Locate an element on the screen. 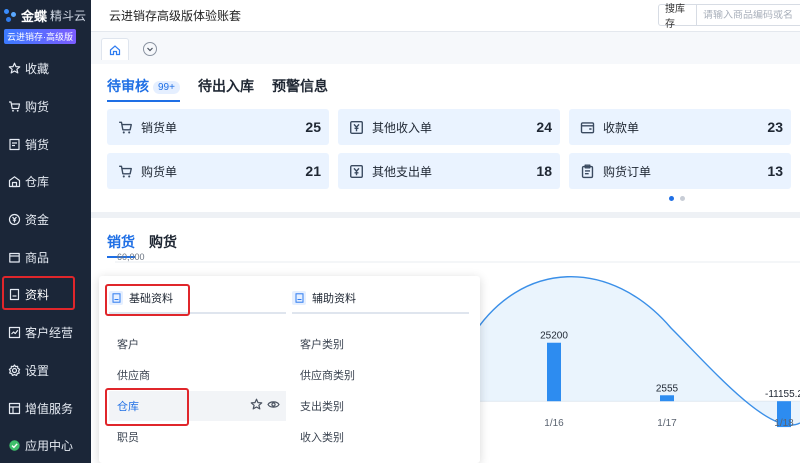  inventory-search: 搜库存 is located at coordinates (729, 17).